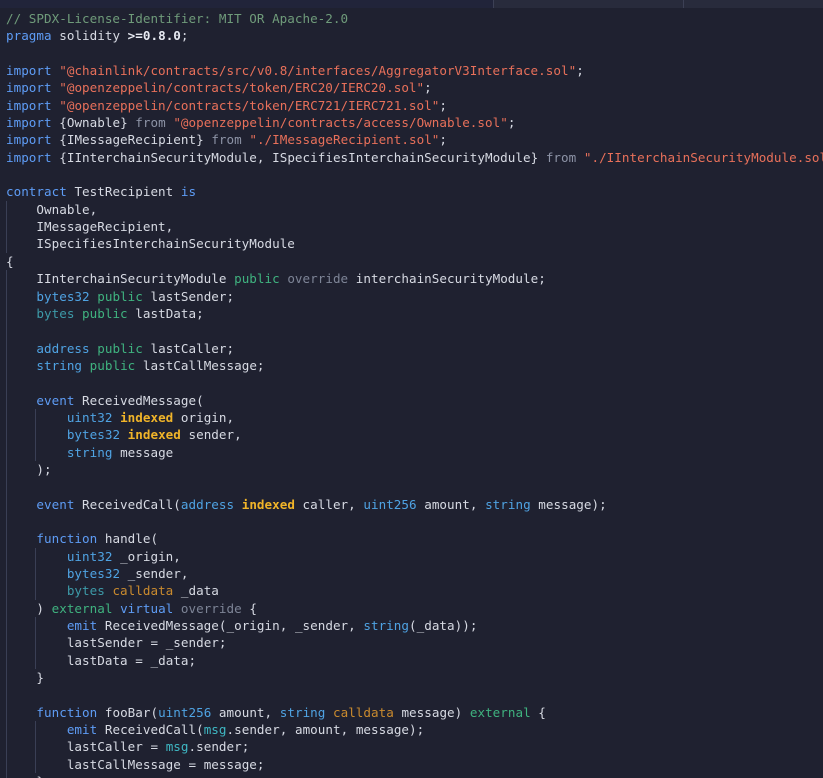 The width and height of the screenshot is (823, 778). I want to click on code-line: function handle(, so click(414, 538).